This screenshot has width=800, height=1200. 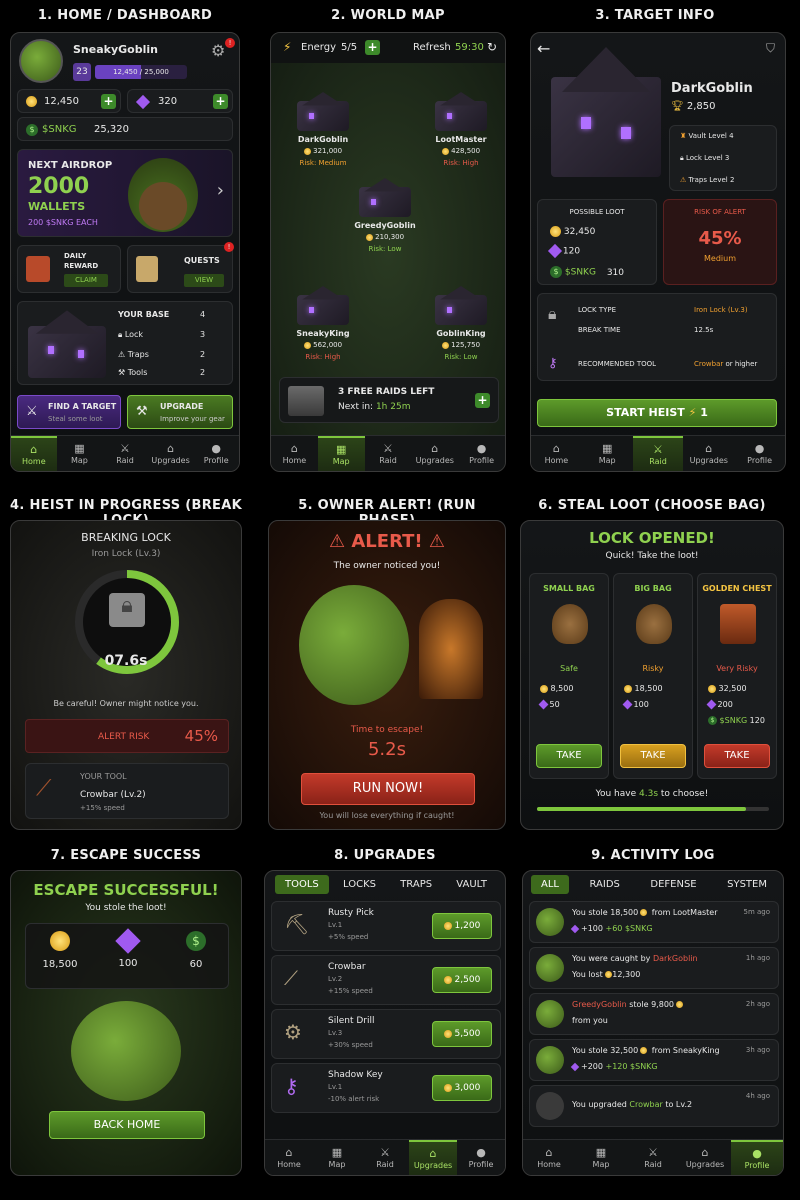 What do you see at coordinates (604, 884) in the screenshot?
I see `log-tab: RAIDS` at bounding box center [604, 884].